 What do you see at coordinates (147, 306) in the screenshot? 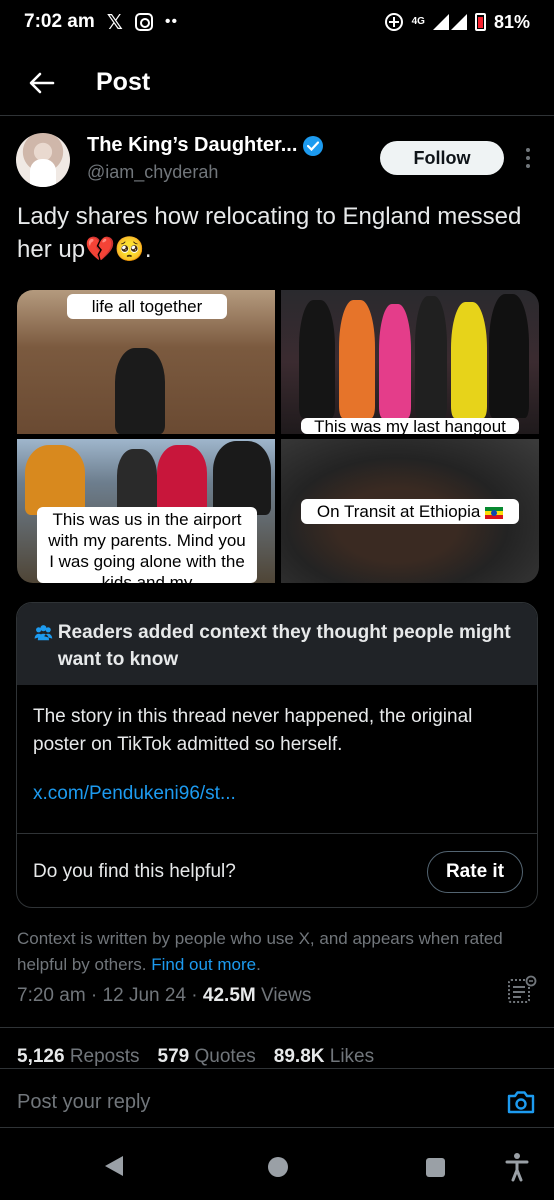
I see `image-caption: life all together` at bounding box center [147, 306].